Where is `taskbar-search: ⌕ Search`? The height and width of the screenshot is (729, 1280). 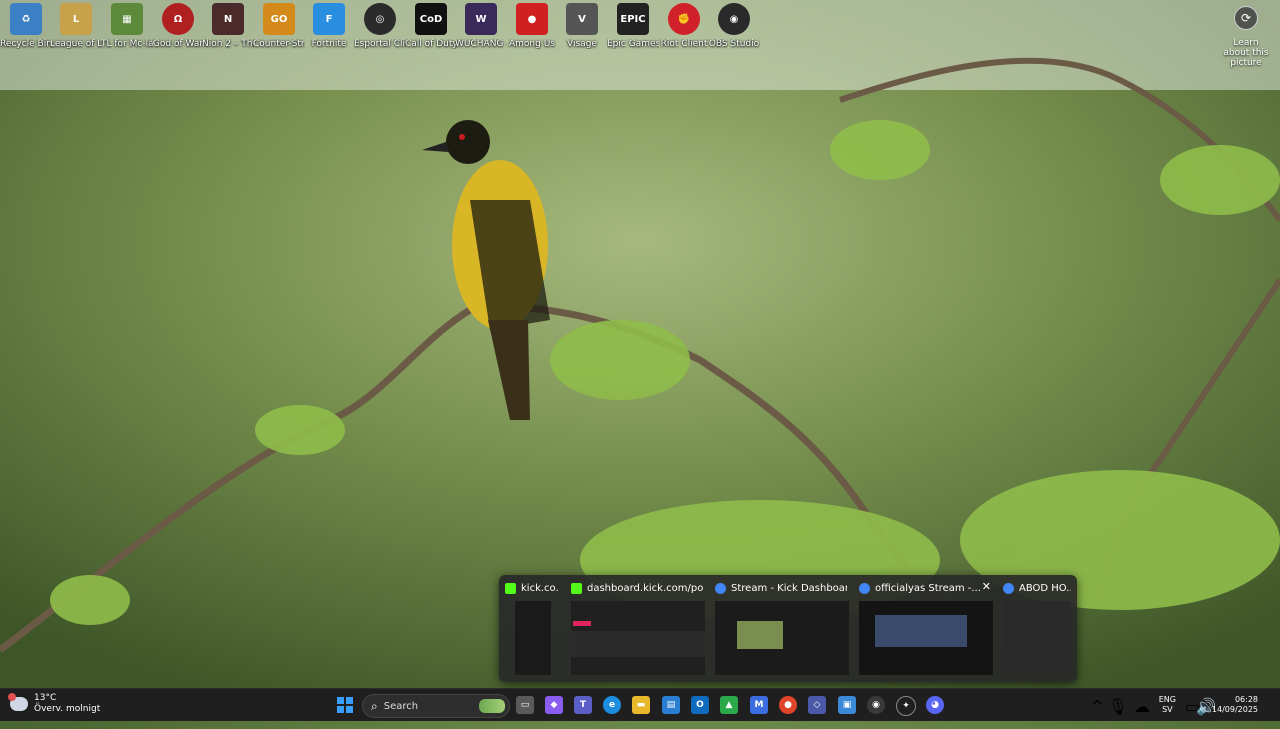 taskbar-search: ⌕ Search is located at coordinates (436, 706).